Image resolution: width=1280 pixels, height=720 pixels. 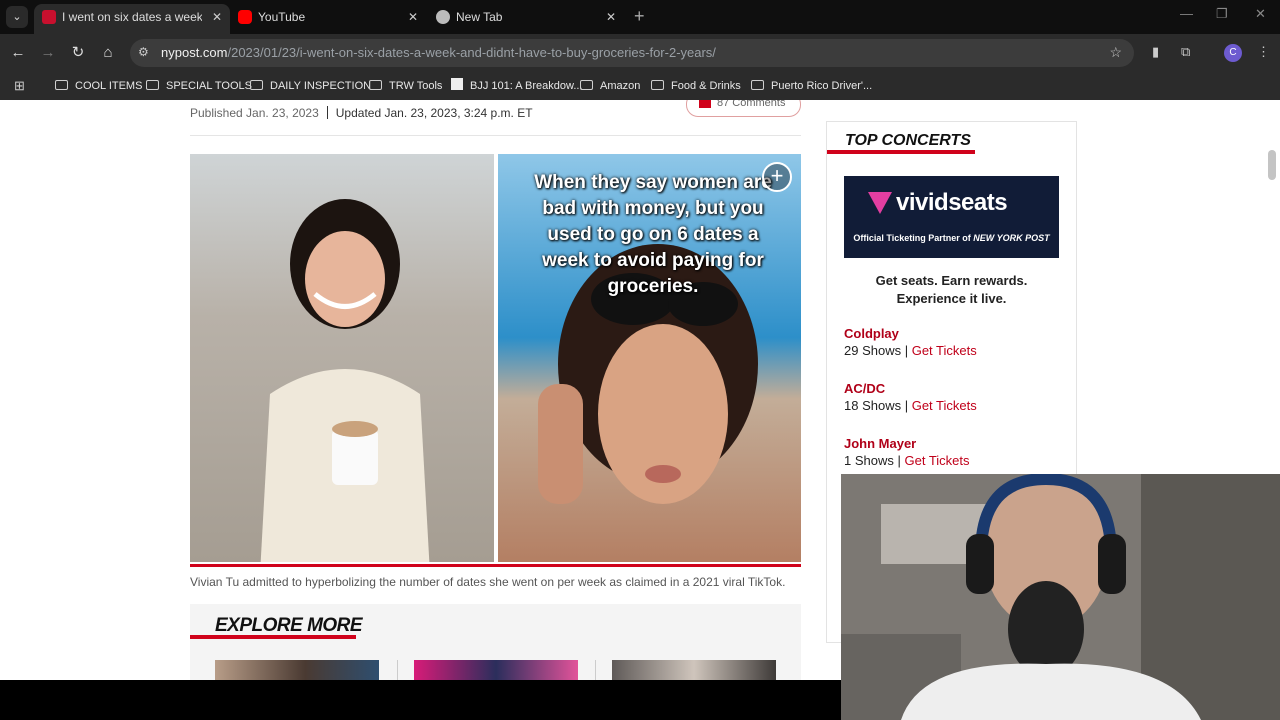 What do you see at coordinates (328, 19) in the screenshot?
I see `tab-youtube: YouTube ✕` at bounding box center [328, 19].